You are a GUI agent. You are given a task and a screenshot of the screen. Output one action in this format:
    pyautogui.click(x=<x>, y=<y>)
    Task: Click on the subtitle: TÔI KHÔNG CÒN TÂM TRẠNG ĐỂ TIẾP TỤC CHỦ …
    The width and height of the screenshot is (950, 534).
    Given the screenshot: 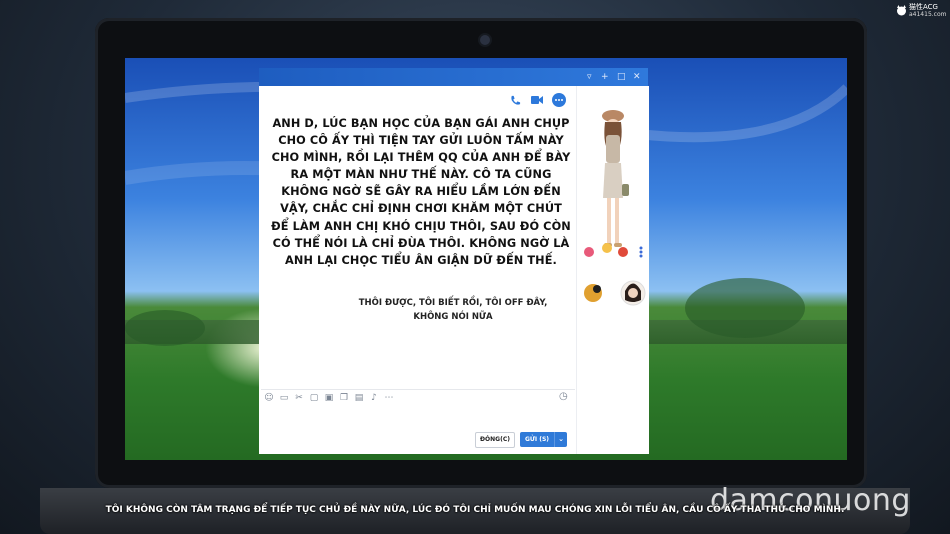 What is the action you would take?
    pyautogui.click(x=475, y=510)
    